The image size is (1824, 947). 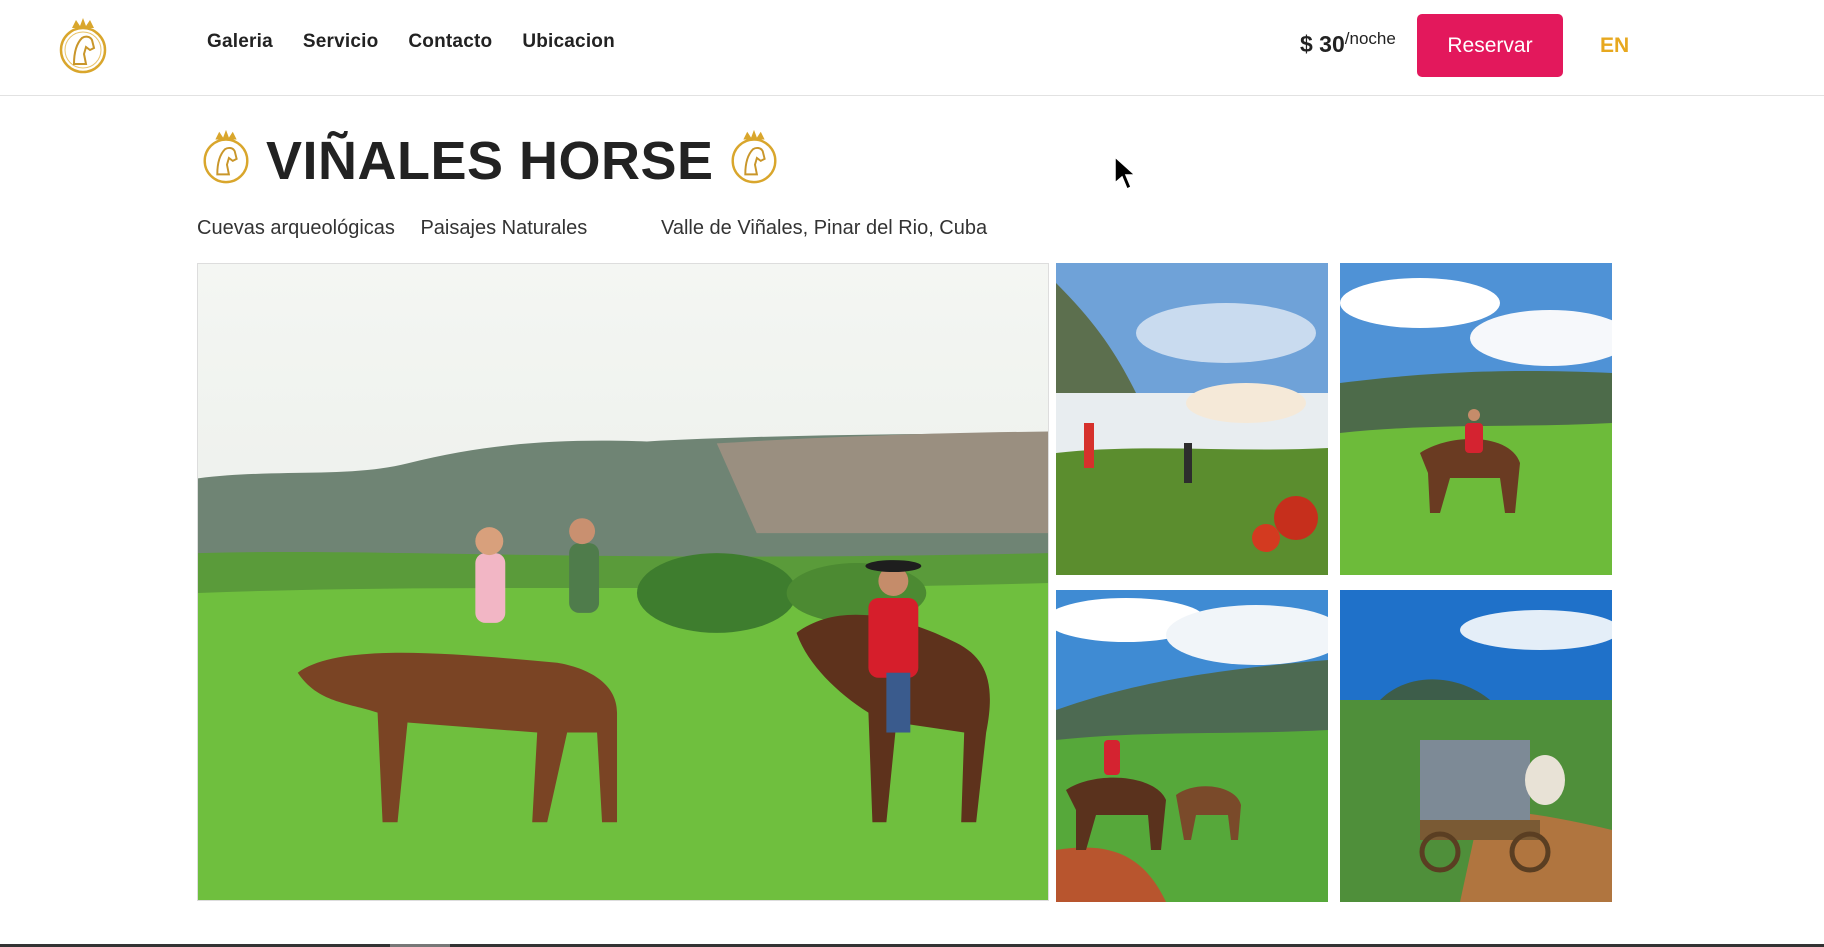 I want to click on riders-near-mogotes-photo, so click(x=1192, y=746).